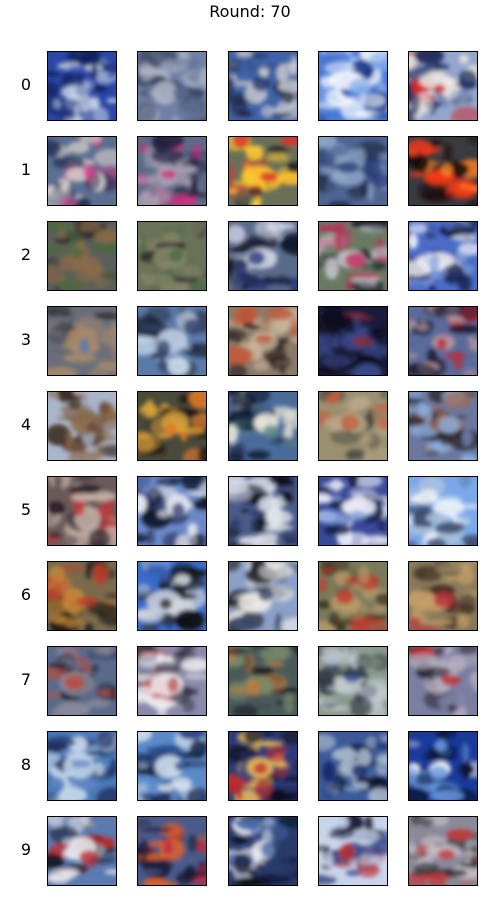 The height and width of the screenshot is (900, 500). I want to click on row-label-3: 3, so click(26, 339).